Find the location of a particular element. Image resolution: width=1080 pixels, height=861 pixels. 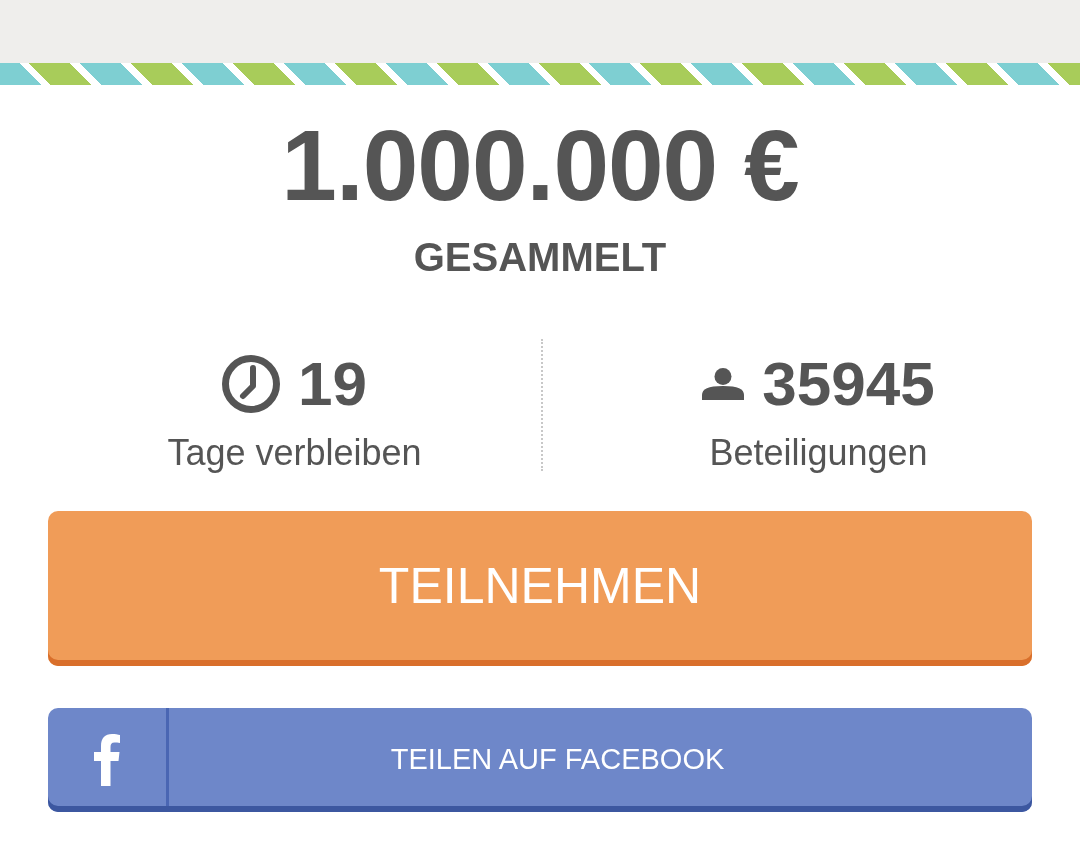

stat-label: Tage verbleiben is located at coordinates (294, 453).